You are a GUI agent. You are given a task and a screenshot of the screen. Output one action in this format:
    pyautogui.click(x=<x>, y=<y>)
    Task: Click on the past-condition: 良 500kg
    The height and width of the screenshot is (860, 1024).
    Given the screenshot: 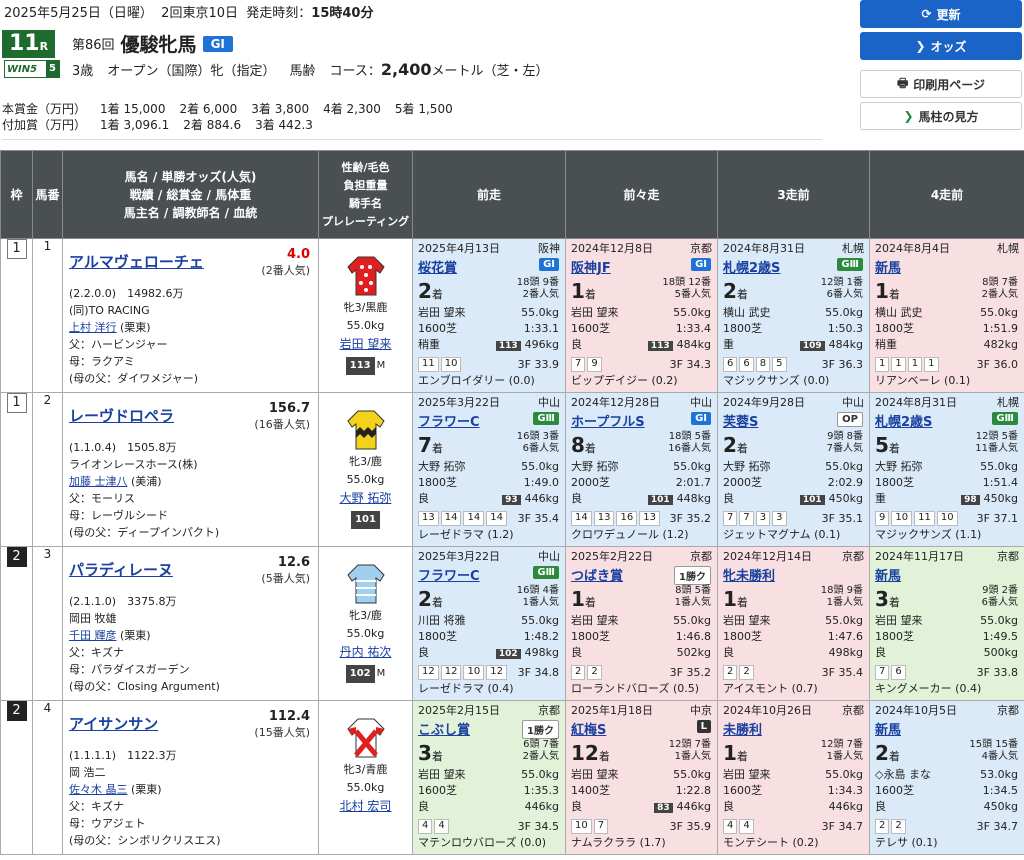 What is the action you would take?
    pyautogui.click(x=946, y=652)
    